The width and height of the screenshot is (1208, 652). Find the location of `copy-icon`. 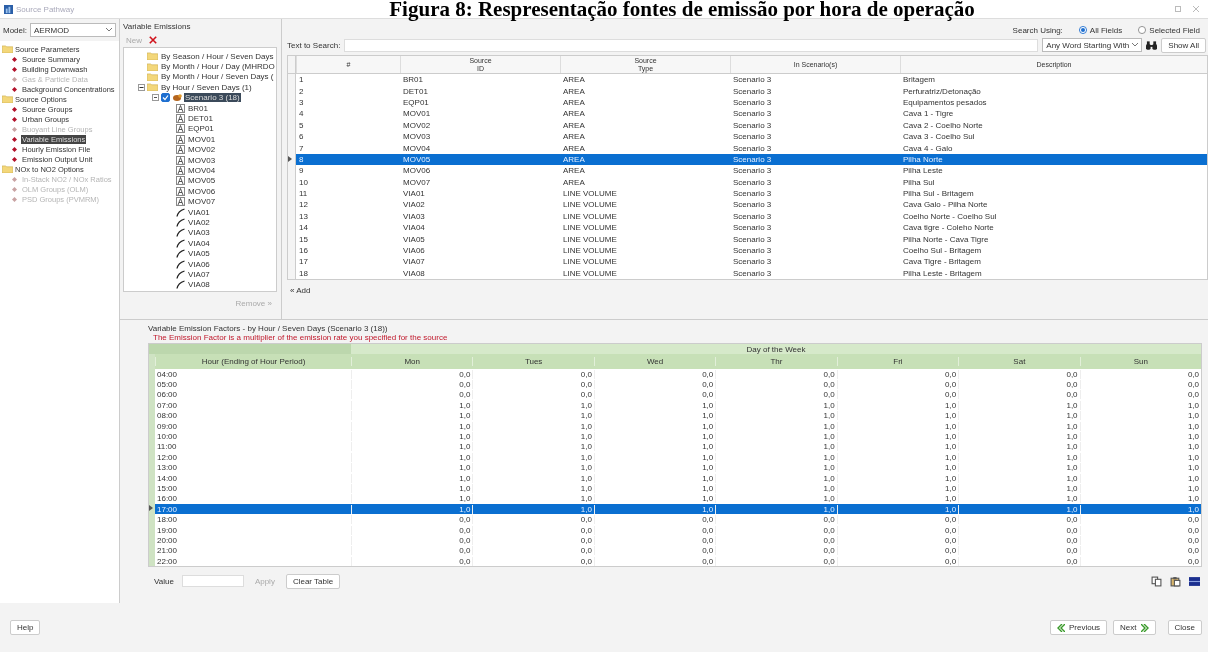

copy-icon is located at coordinates (1156, 581).